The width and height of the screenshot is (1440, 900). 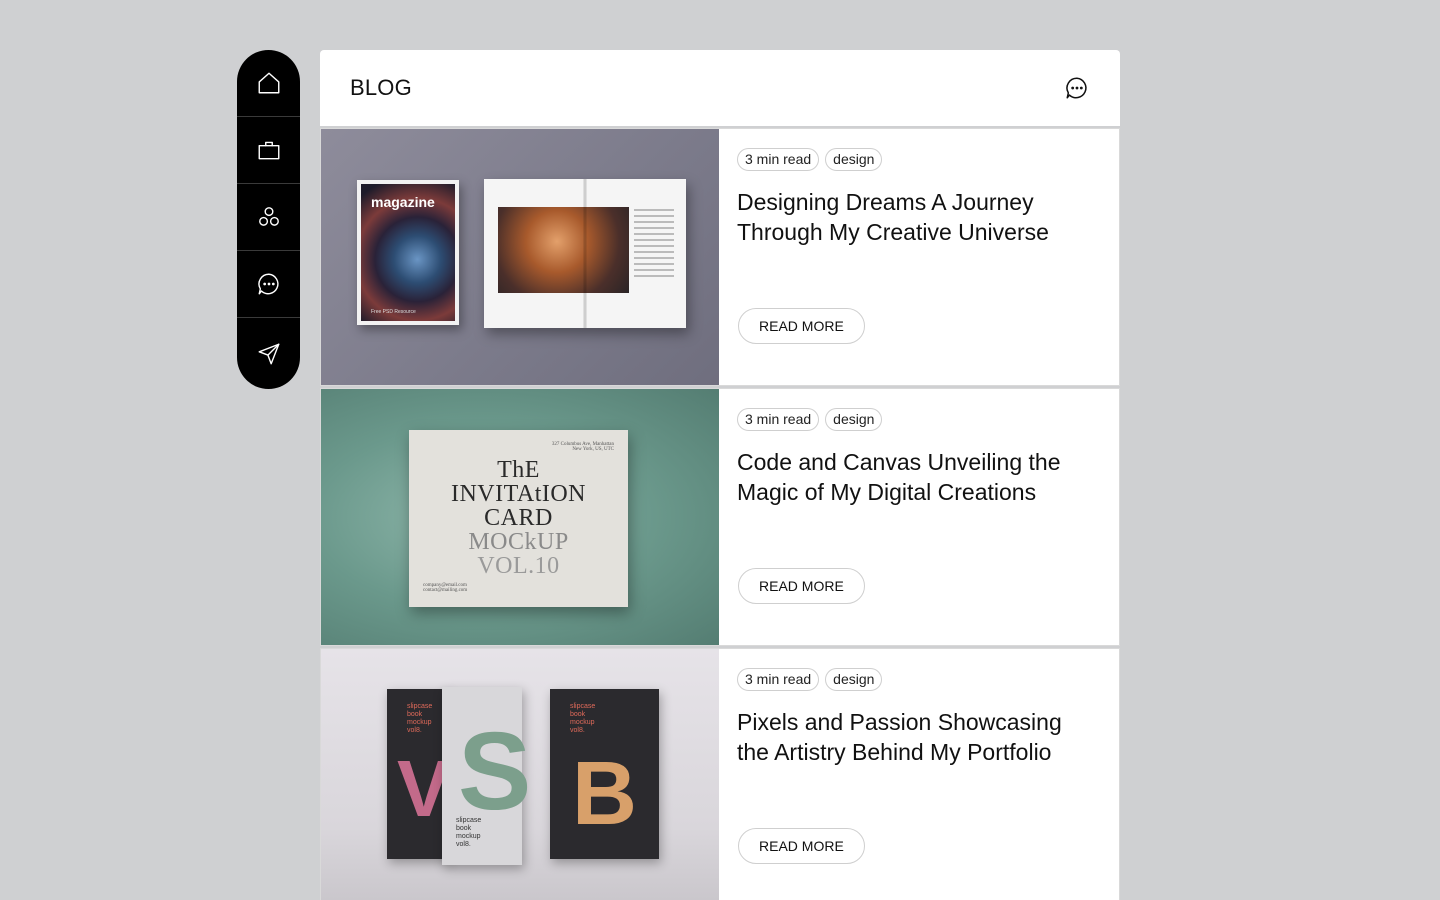 What do you see at coordinates (518, 542) in the screenshot?
I see `card-line: MOCkUP` at bounding box center [518, 542].